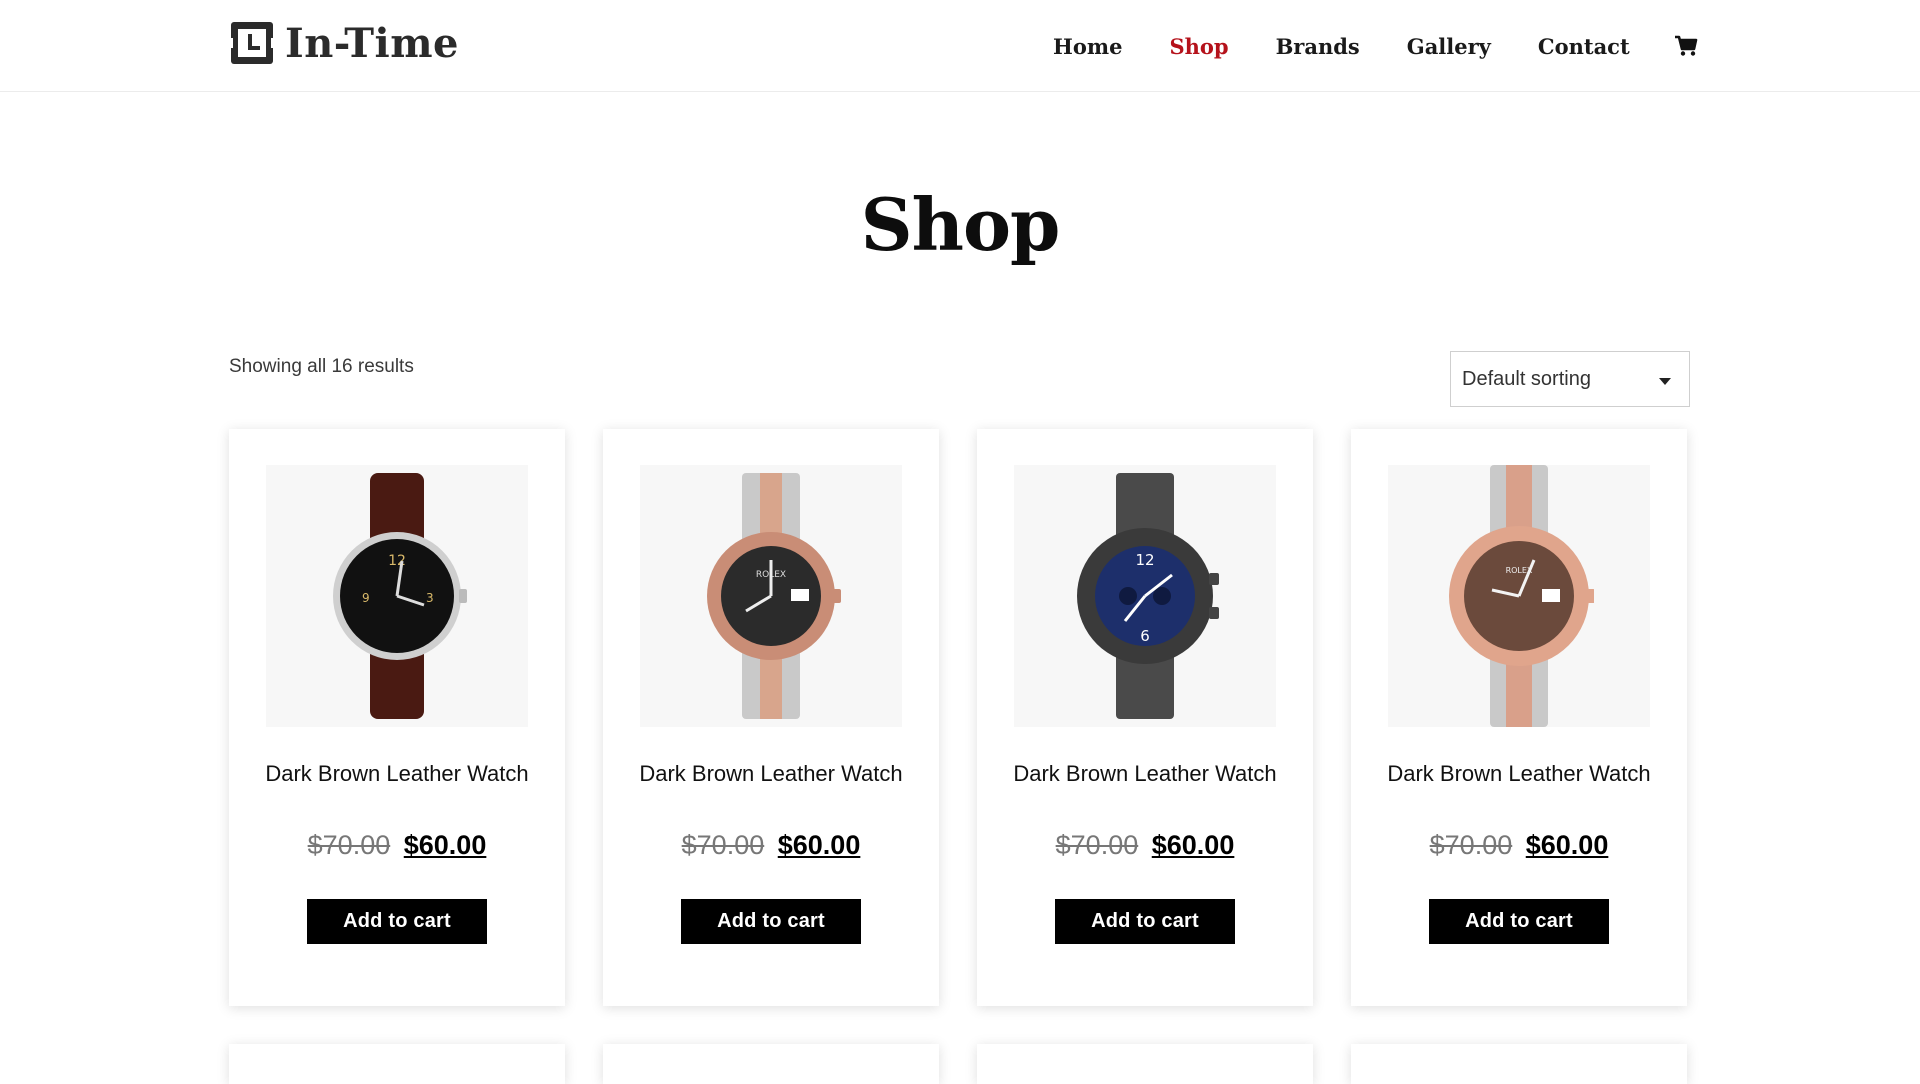  Describe the element at coordinates (1449, 46) in the screenshot. I see `nav-gallery: Gallery` at that location.